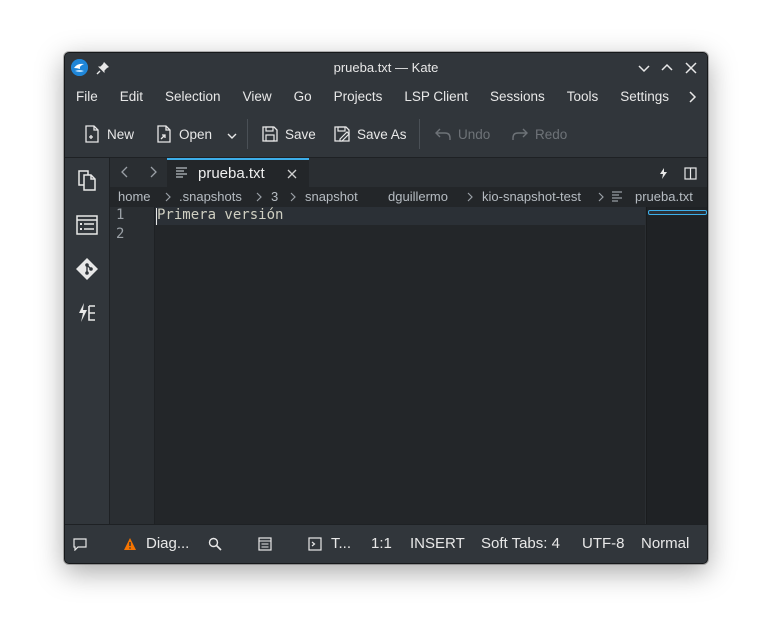 The image size is (770, 638). What do you see at coordinates (382, 134) in the screenshot?
I see `save-as-button-label: Save As` at bounding box center [382, 134].